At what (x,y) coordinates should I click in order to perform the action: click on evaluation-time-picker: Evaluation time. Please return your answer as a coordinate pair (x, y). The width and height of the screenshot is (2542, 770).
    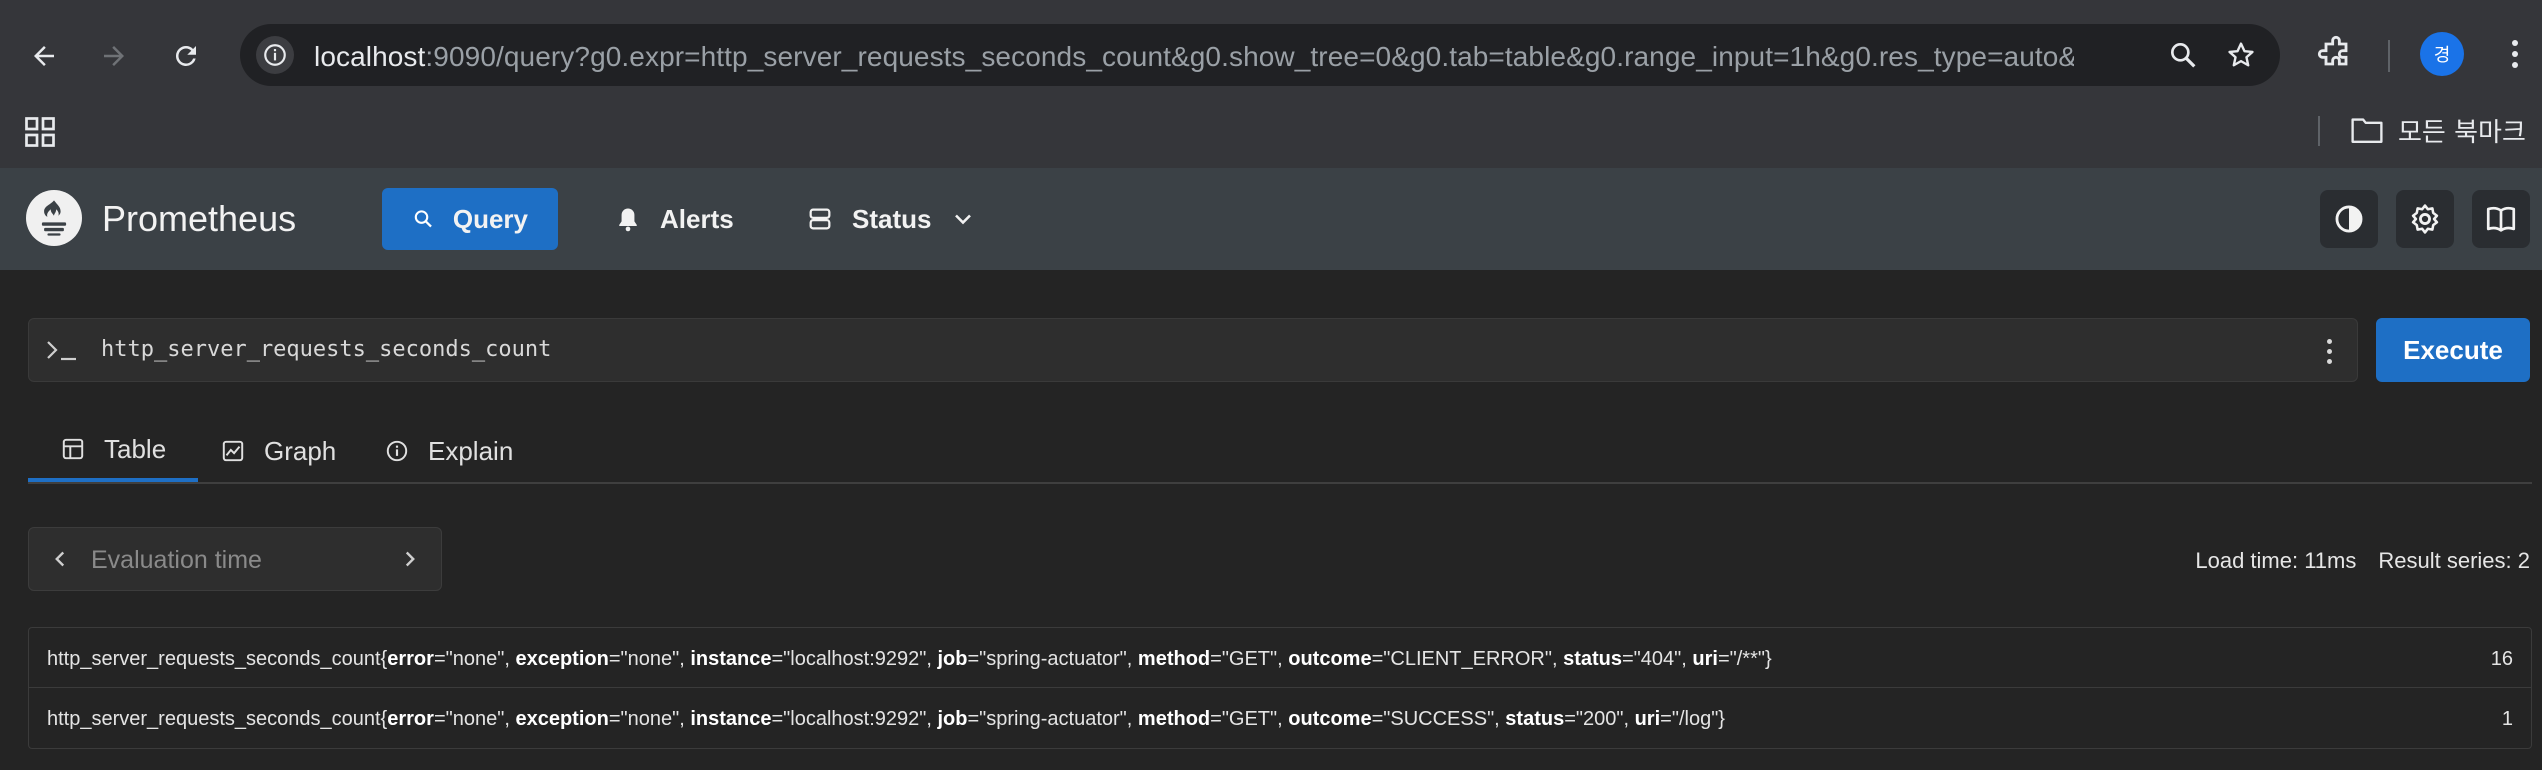
    Looking at the image, I should click on (235, 559).